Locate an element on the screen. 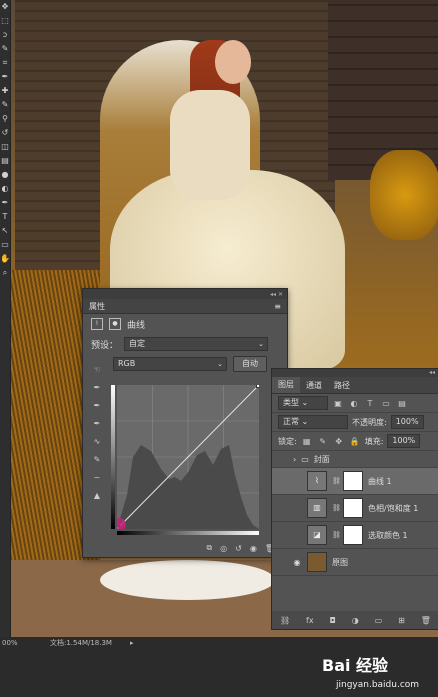  curves-adjust-icon: ⌇ is located at coordinates (97, 324).